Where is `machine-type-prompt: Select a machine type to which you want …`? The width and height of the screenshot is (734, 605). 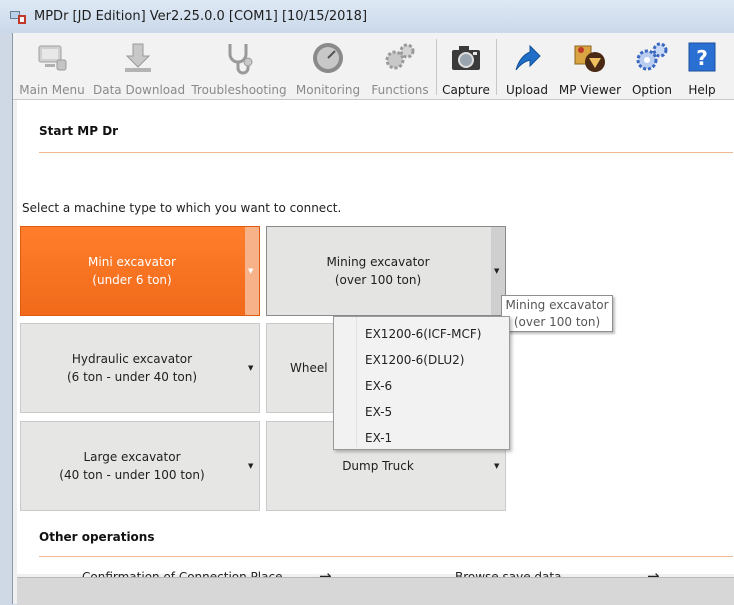
machine-type-prompt: Select a machine type to which you want … is located at coordinates (182, 208).